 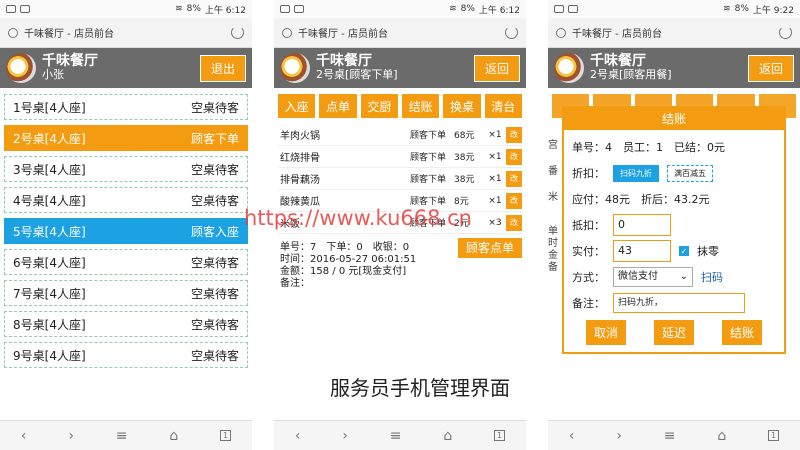 What do you see at coordinates (559, 9) in the screenshot?
I see `cloud-icon` at bounding box center [559, 9].